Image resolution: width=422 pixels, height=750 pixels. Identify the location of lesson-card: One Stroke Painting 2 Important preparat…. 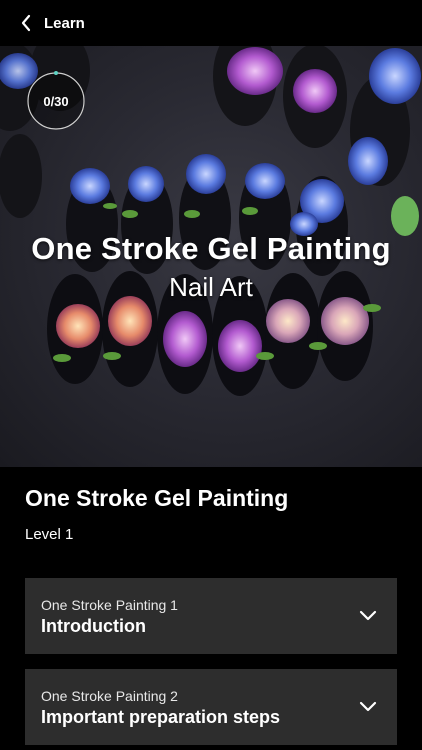
(211, 707).